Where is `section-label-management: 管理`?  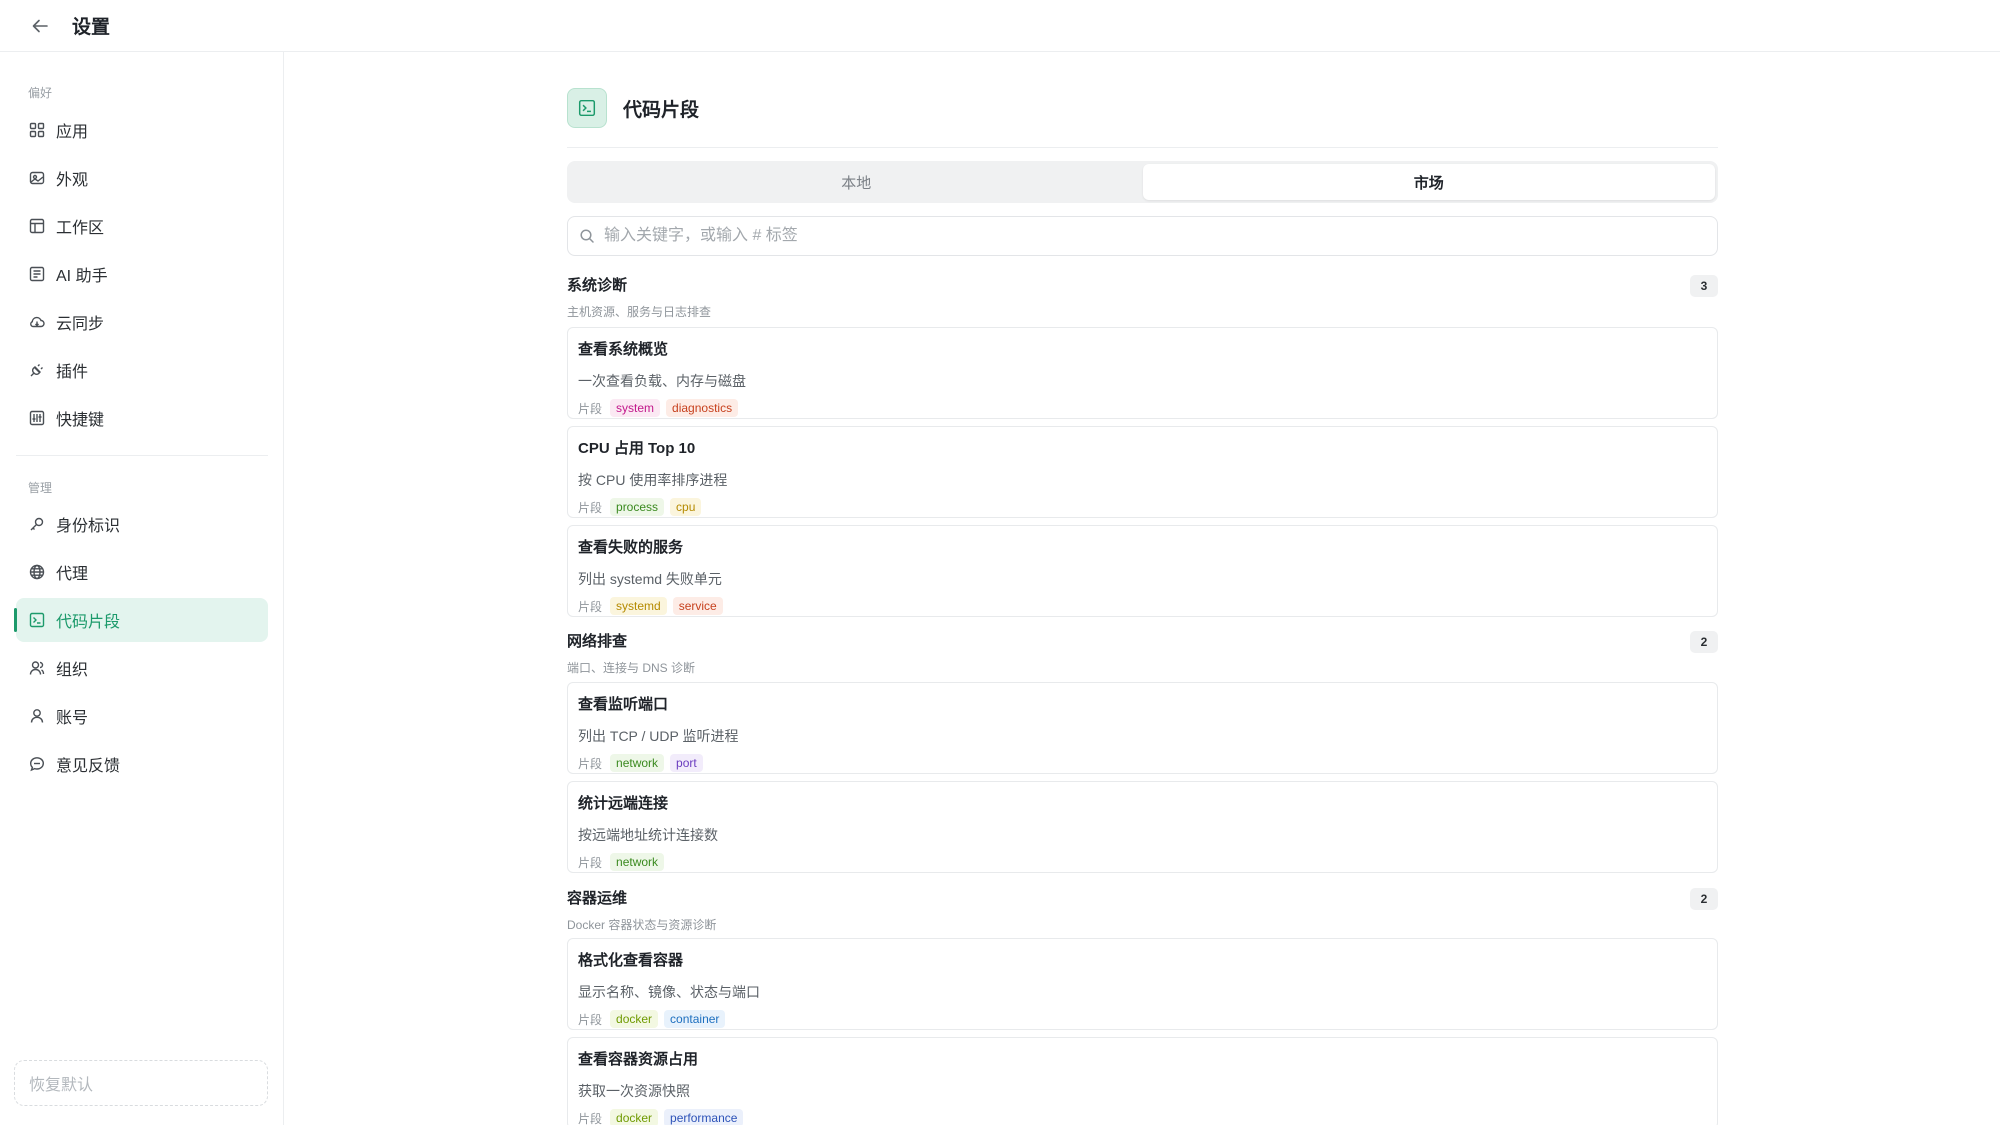 section-label-management: 管理 is located at coordinates (40, 488).